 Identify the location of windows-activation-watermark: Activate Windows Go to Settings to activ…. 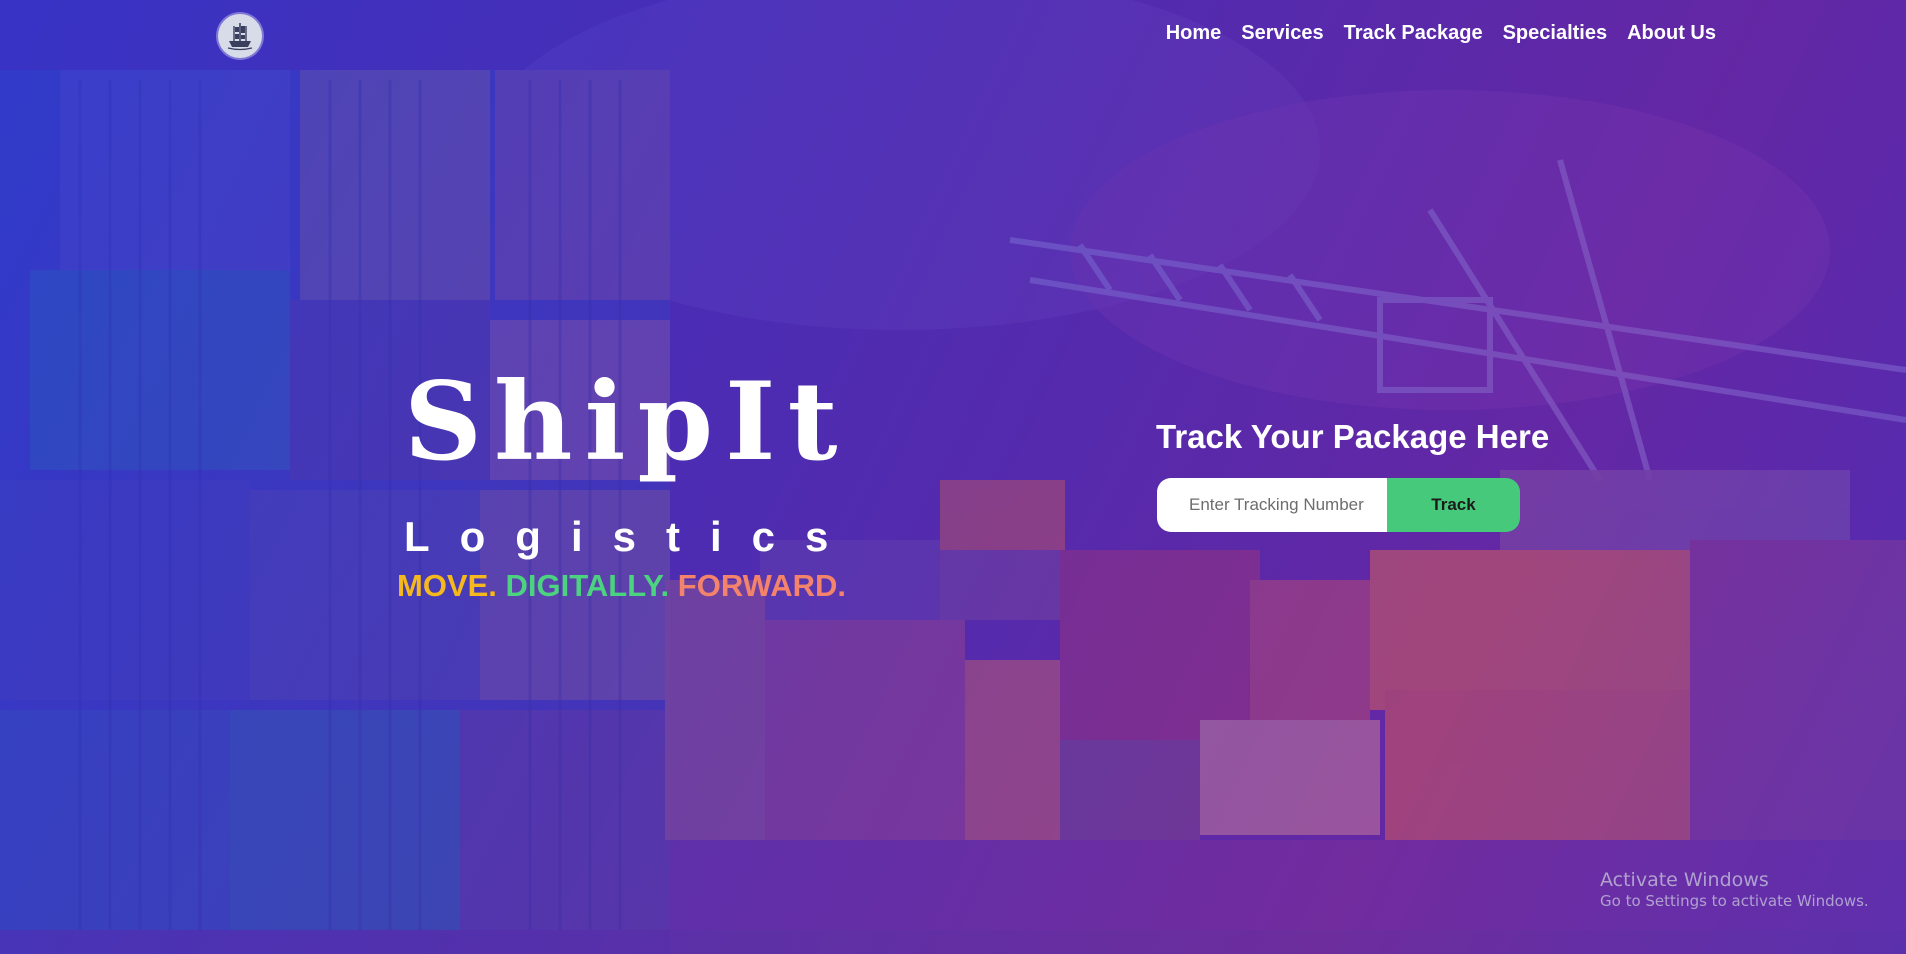
(1734, 890).